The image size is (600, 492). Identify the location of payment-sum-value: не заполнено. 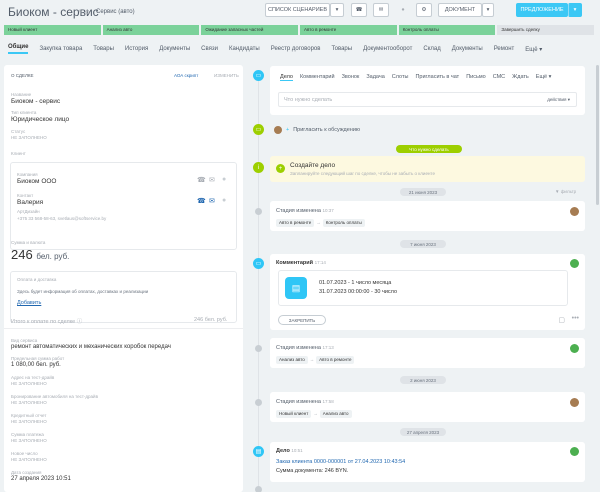
(29, 440).